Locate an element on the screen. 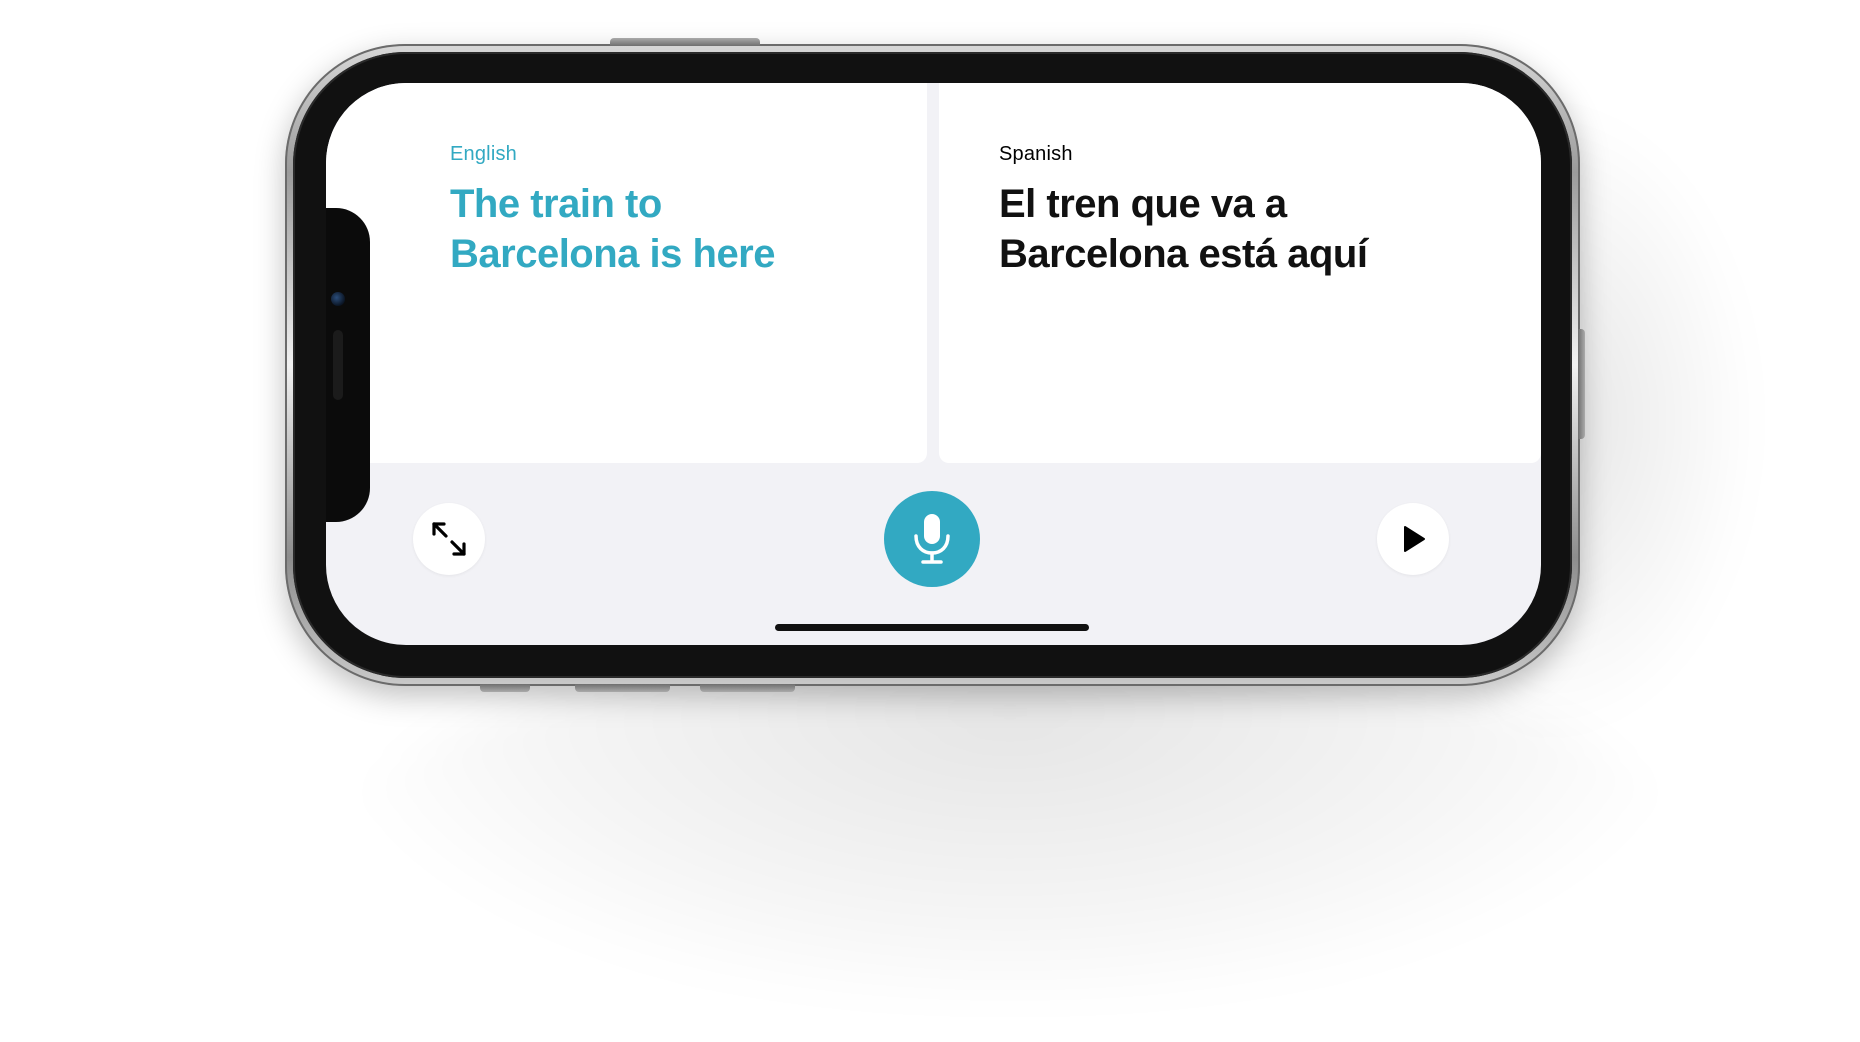 The height and width of the screenshot is (1042, 1860). source-text: The train to Barcelona is here is located at coordinates (613, 229).